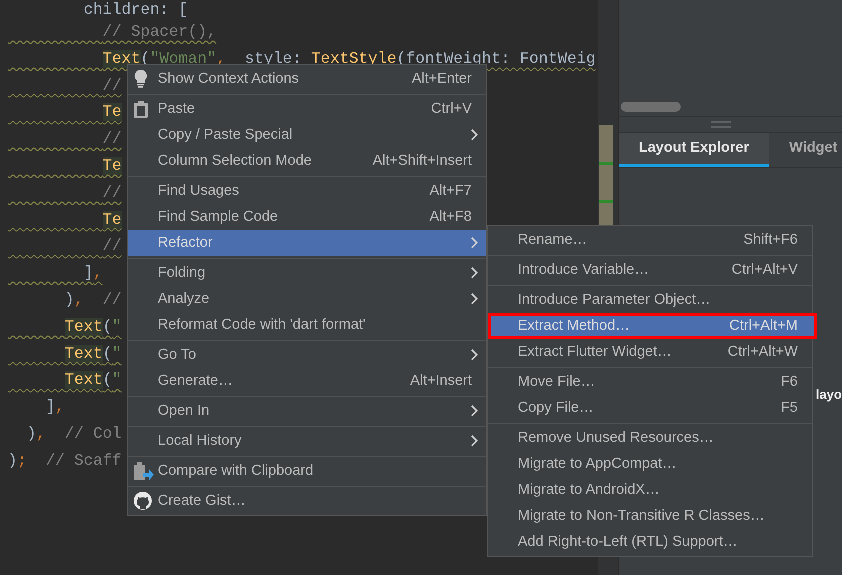  Describe the element at coordinates (650, 270) in the screenshot. I see `menu-item: Introduce Variable… Ctrl+Alt+V` at that location.